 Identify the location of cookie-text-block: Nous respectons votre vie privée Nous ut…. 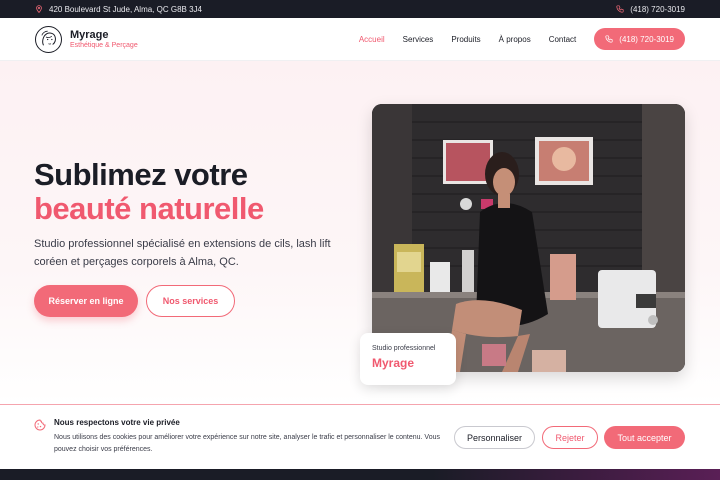
(249, 437).